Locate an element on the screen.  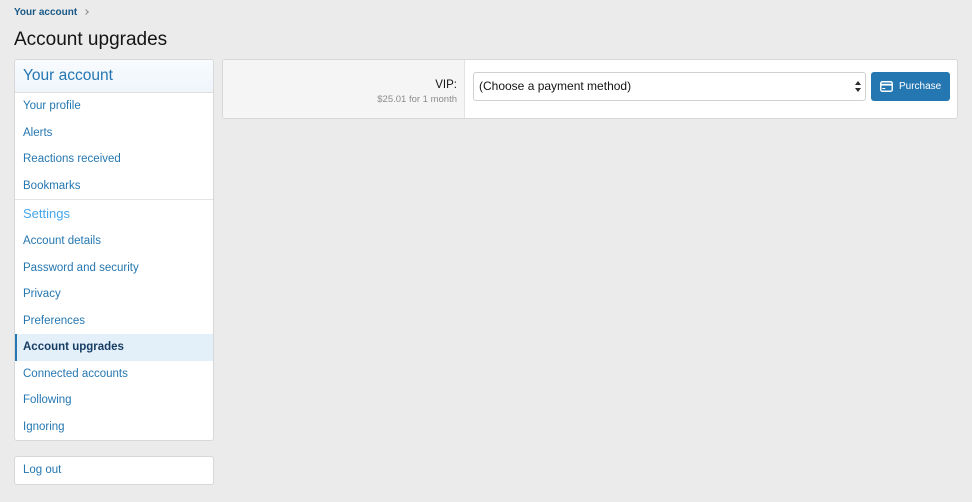
purchase-label: Purchase is located at coordinates (920, 86).